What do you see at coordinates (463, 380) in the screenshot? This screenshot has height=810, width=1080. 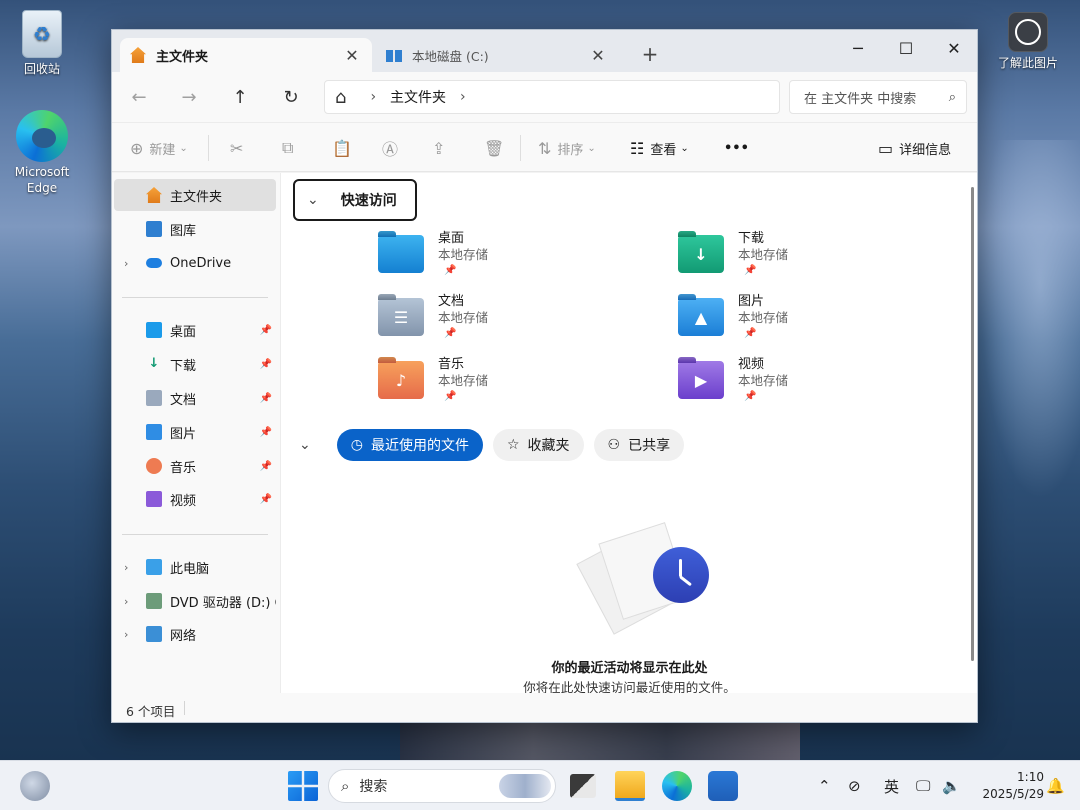 I see `item-location: 本地存储` at bounding box center [463, 380].